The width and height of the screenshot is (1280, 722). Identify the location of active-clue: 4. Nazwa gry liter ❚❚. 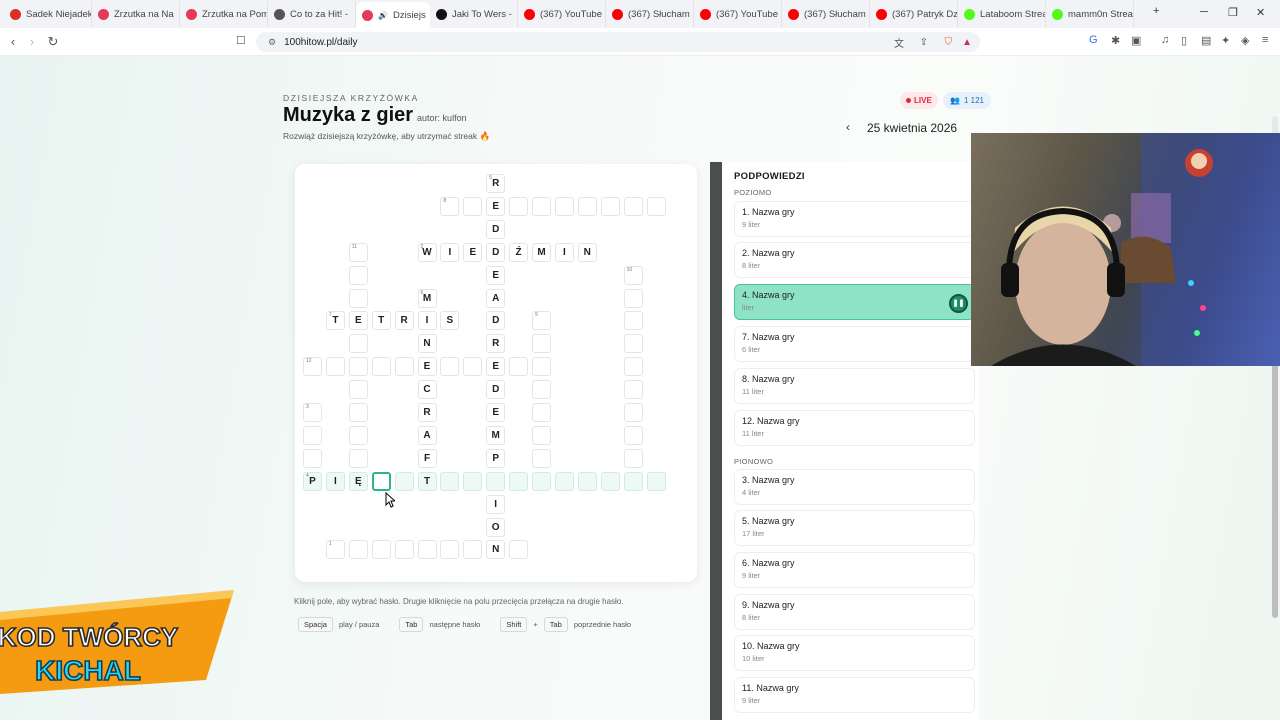
(854, 302).